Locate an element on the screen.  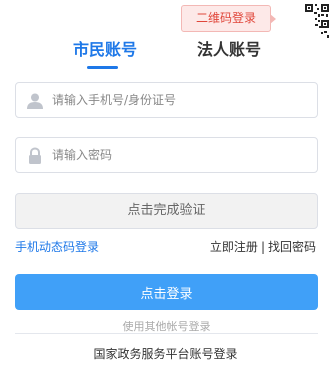
verify-button: 点击完成验证 is located at coordinates (166, 211).